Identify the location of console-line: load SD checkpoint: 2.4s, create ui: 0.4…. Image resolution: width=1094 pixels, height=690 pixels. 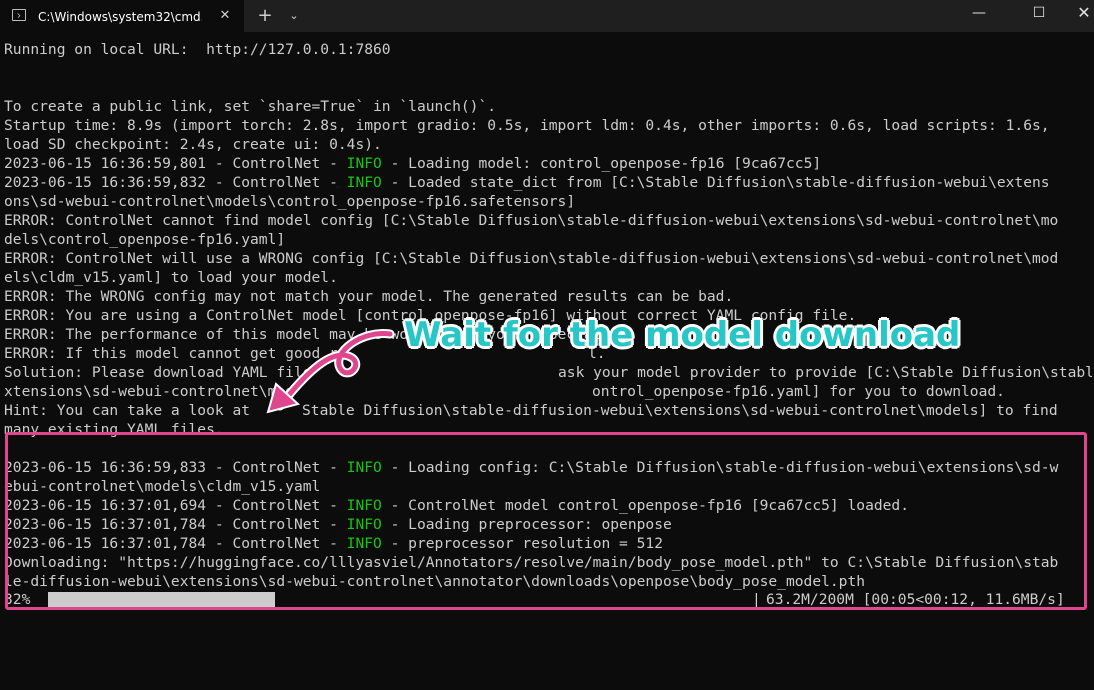
(548, 144).